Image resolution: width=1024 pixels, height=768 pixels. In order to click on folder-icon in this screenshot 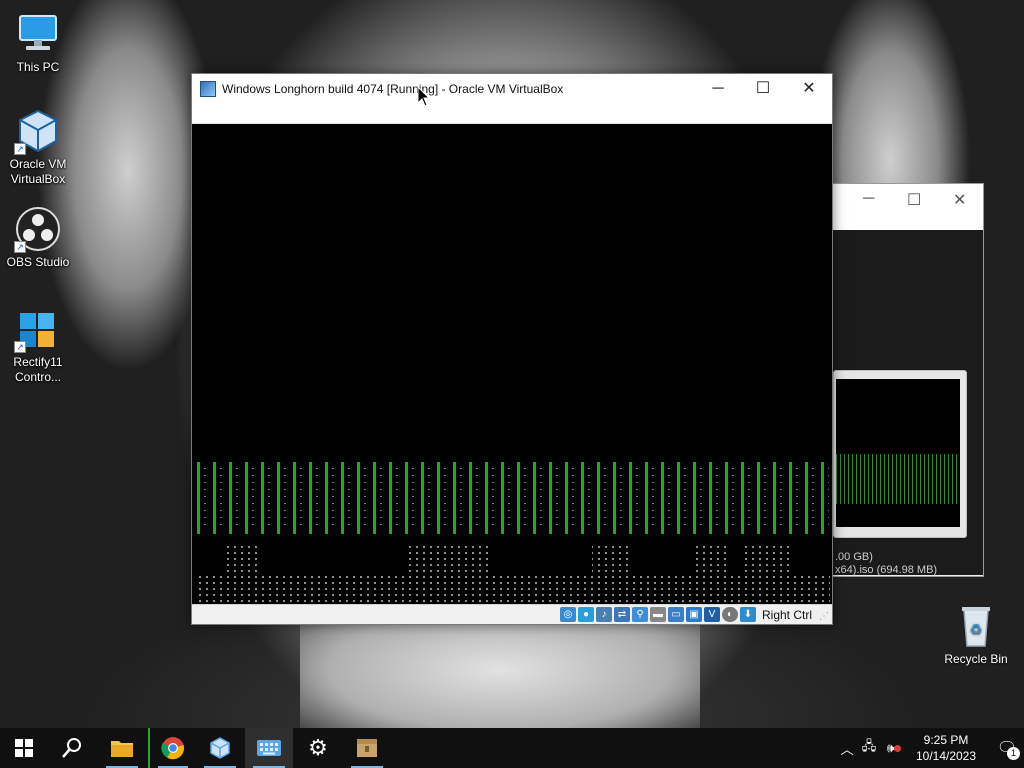, I will do `click(122, 749)`.